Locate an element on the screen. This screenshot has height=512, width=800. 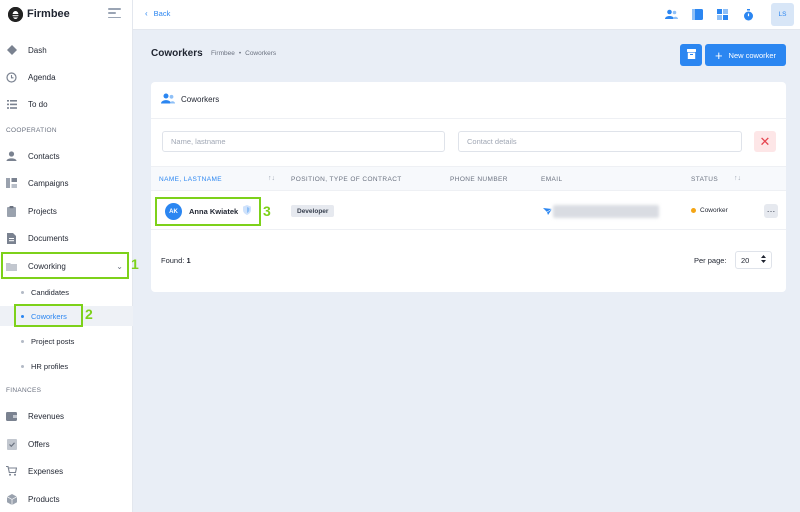
cart-icon is located at coordinates (11, 471).